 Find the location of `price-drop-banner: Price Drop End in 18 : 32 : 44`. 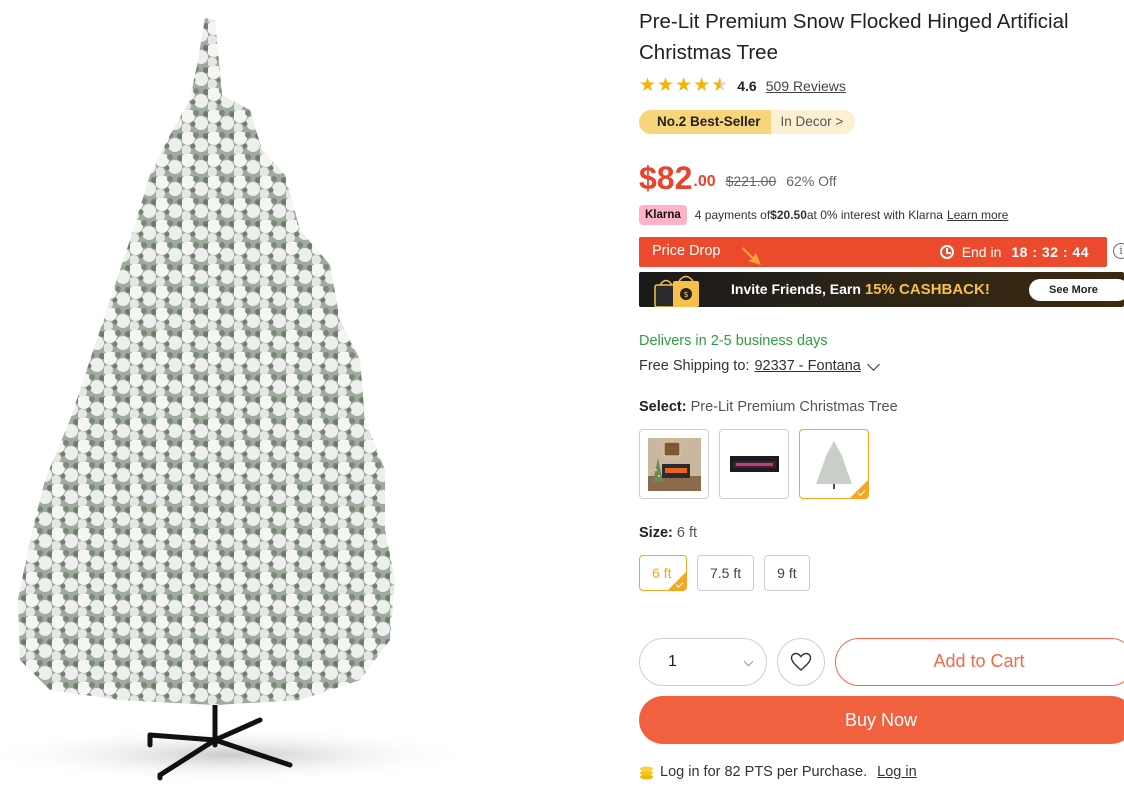

price-drop-banner: Price Drop End in 18 : 32 : 44 is located at coordinates (873, 252).